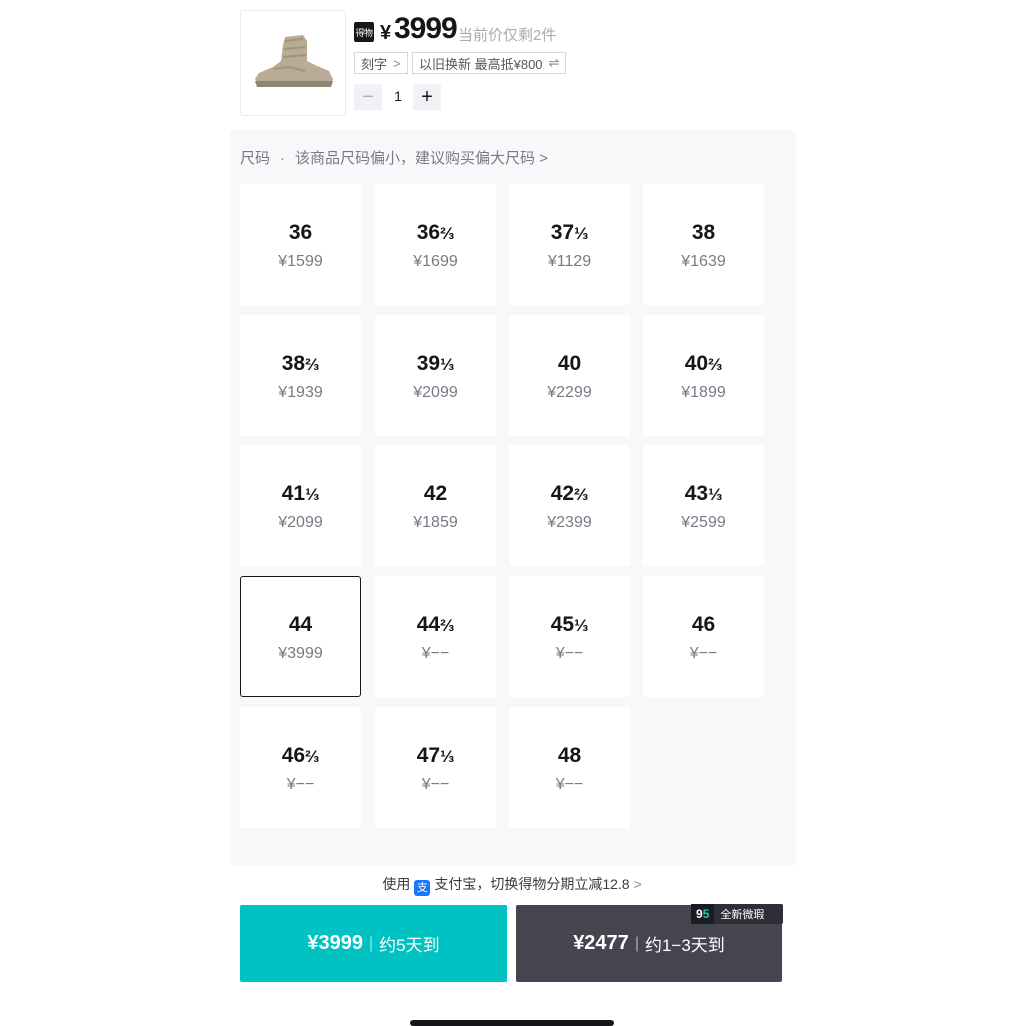 This screenshot has height=1026, width=1024. I want to click on promo-prefix: 使用, so click(396, 884).